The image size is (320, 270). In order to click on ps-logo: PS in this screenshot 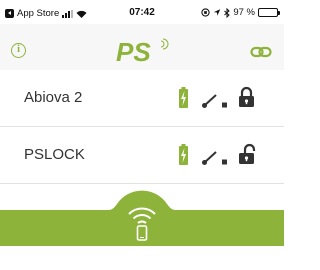, I will do `click(142, 51)`.